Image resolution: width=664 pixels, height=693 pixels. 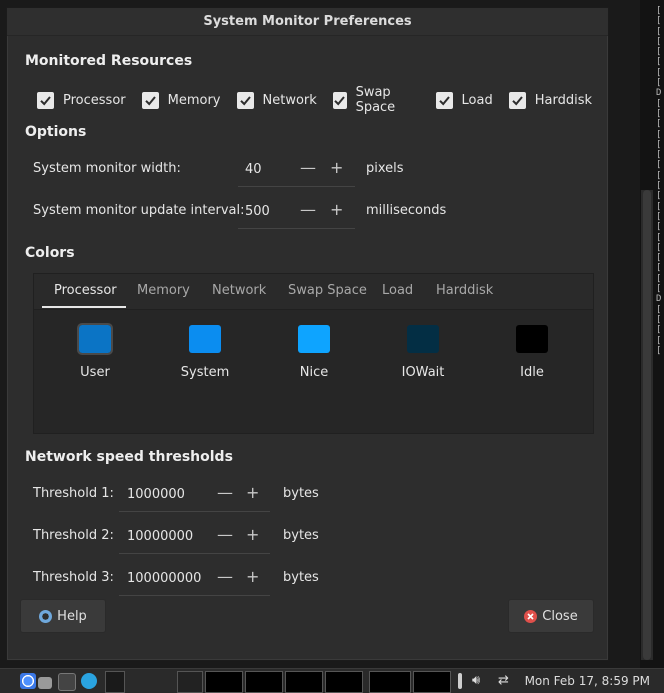 I want to click on volume-icon: 🔊︎, so click(x=480, y=681).